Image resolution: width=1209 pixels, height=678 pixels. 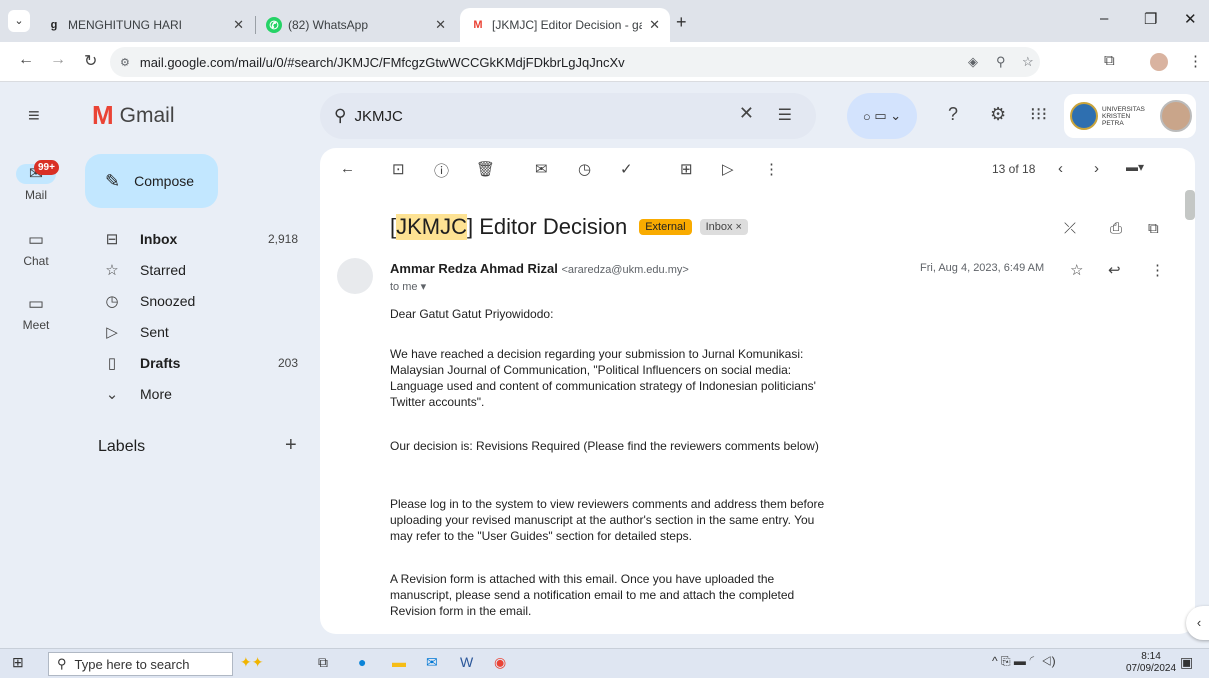 I want to click on close-window-icon: ✕, so click(x=1190, y=19).